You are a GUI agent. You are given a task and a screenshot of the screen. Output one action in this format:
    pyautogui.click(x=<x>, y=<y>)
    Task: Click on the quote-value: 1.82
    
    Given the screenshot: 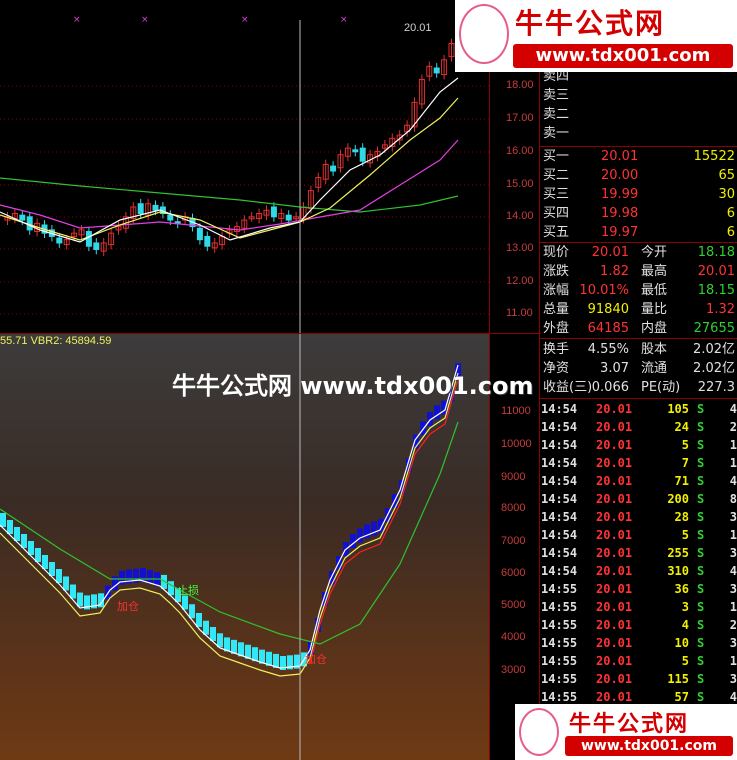 What is the action you would take?
    pyautogui.click(x=614, y=271)
    